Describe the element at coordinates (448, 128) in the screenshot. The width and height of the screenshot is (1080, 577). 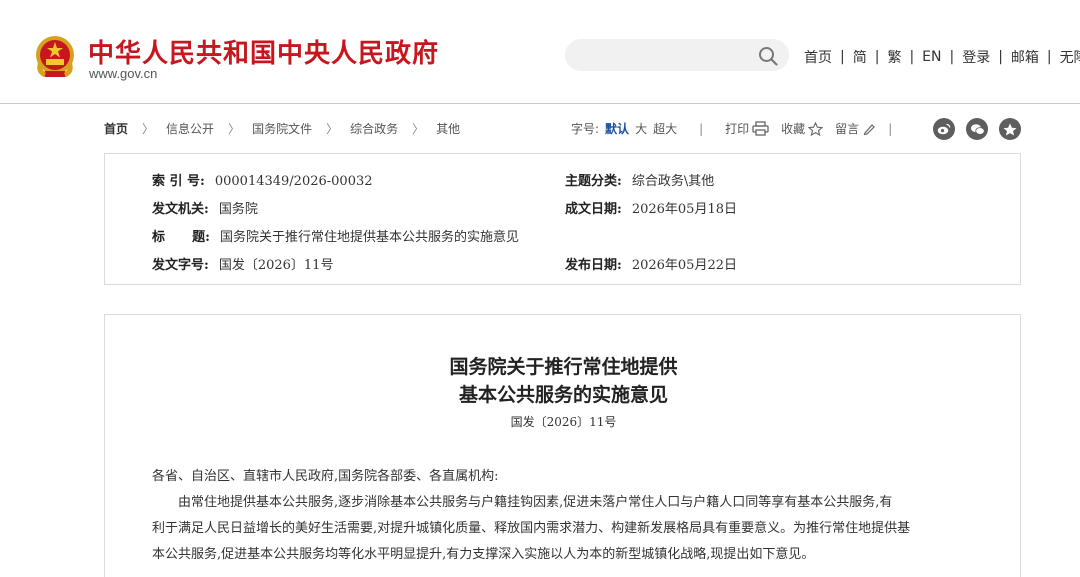
I see `breadcrumb-other: 其他` at that location.